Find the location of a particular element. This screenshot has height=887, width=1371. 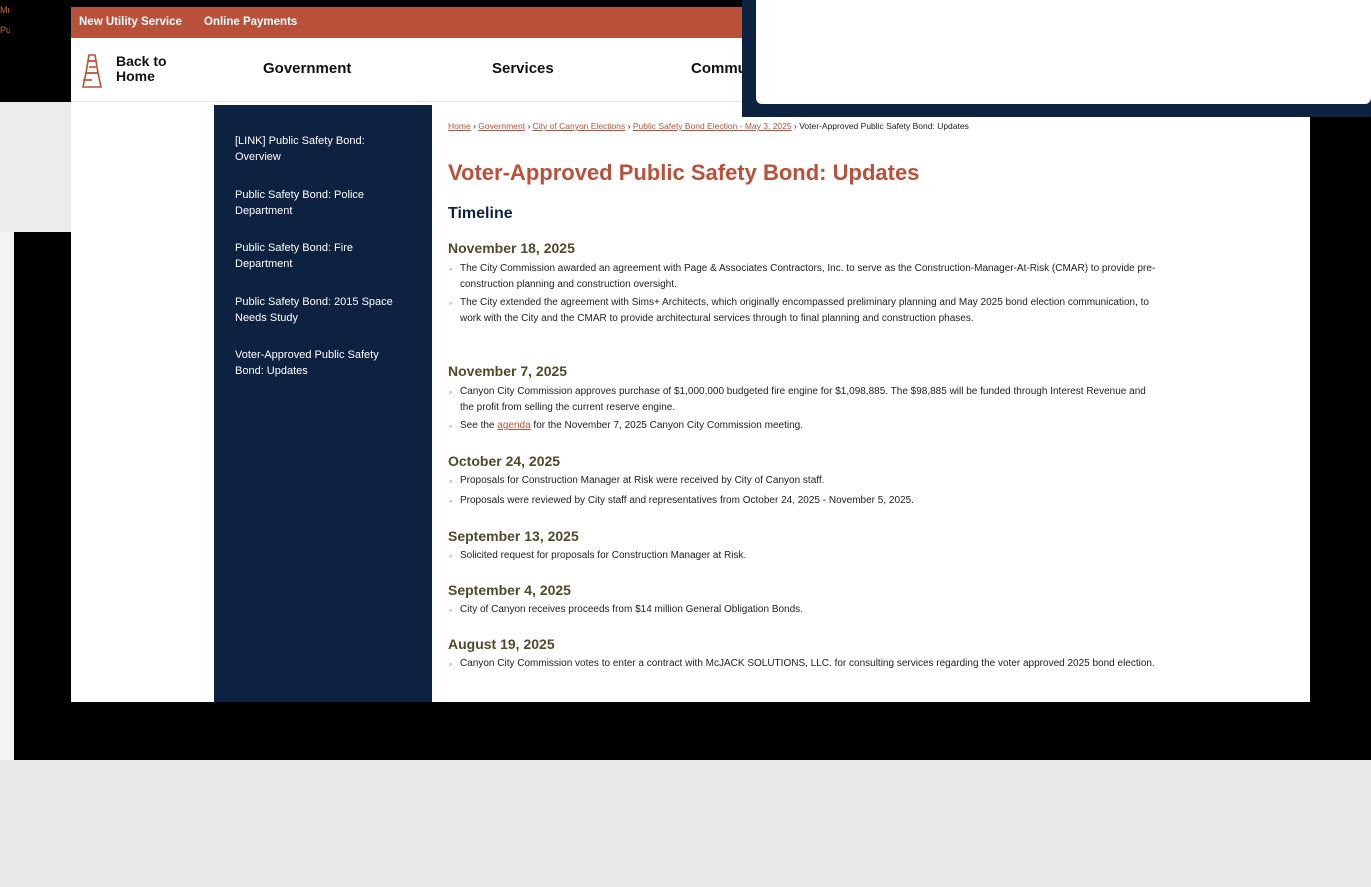

sidebar-item-overview: [LINK] Public Safety Bond: Overview is located at coordinates (320, 149).